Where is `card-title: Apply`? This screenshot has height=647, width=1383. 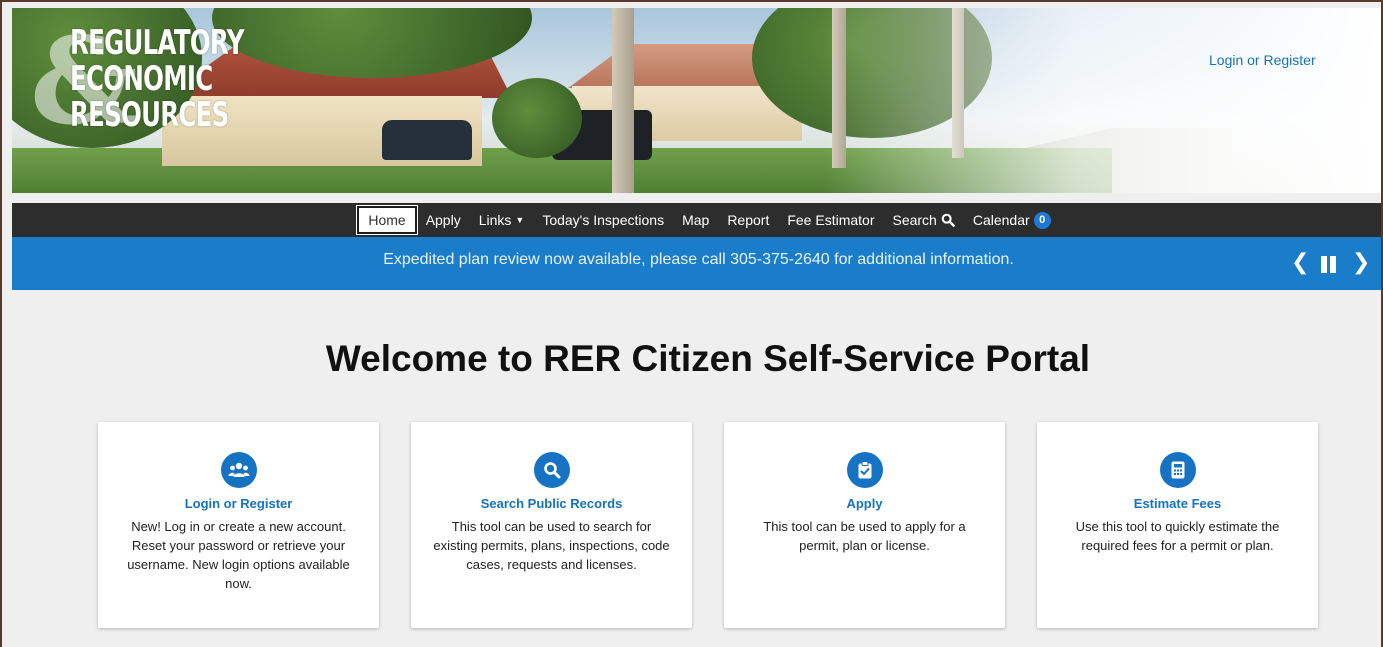 card-title: Apply is located at coordinates (864, 503).